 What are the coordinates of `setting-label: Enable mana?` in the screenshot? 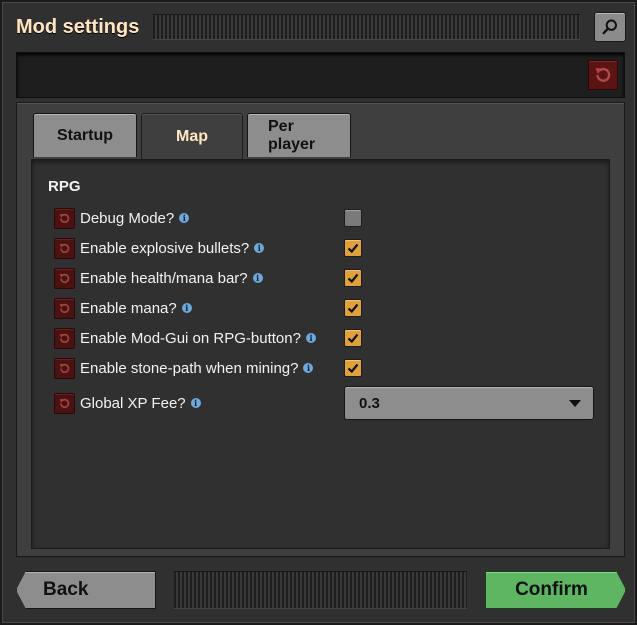 It's located at (128, 308).